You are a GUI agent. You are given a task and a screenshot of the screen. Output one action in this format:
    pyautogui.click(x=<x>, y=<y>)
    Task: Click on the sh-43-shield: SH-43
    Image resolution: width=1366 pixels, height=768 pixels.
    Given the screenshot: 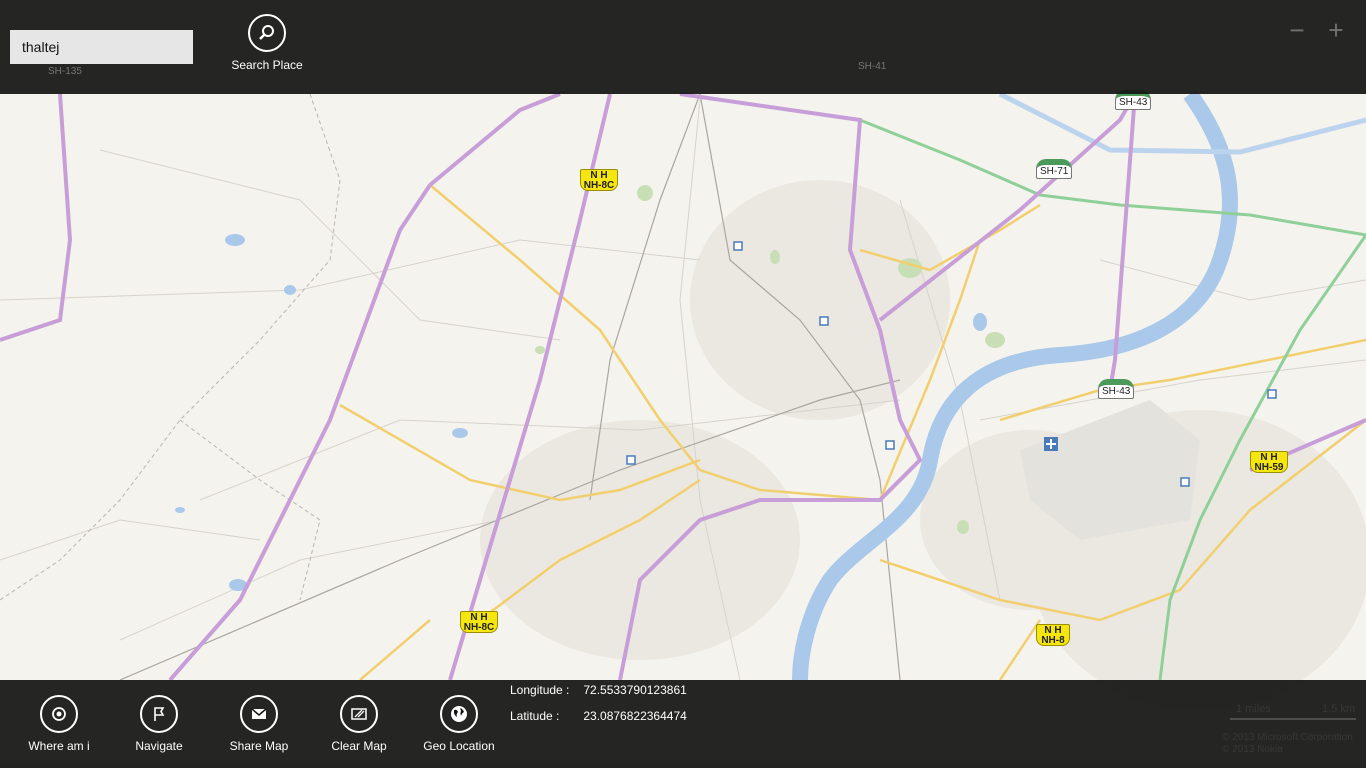 What is the action you would take?
    pyautogui.click(x=1116, y=389)
    